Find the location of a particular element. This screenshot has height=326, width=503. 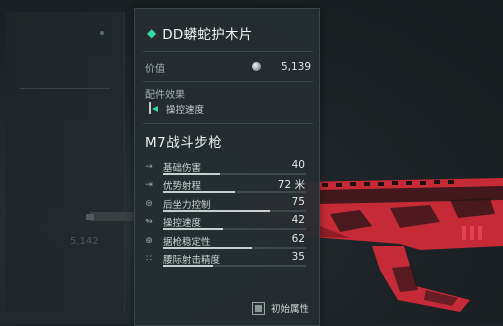

stat-row: ∷ 腰际射击精度 35 is located at coordinates (228, 260).